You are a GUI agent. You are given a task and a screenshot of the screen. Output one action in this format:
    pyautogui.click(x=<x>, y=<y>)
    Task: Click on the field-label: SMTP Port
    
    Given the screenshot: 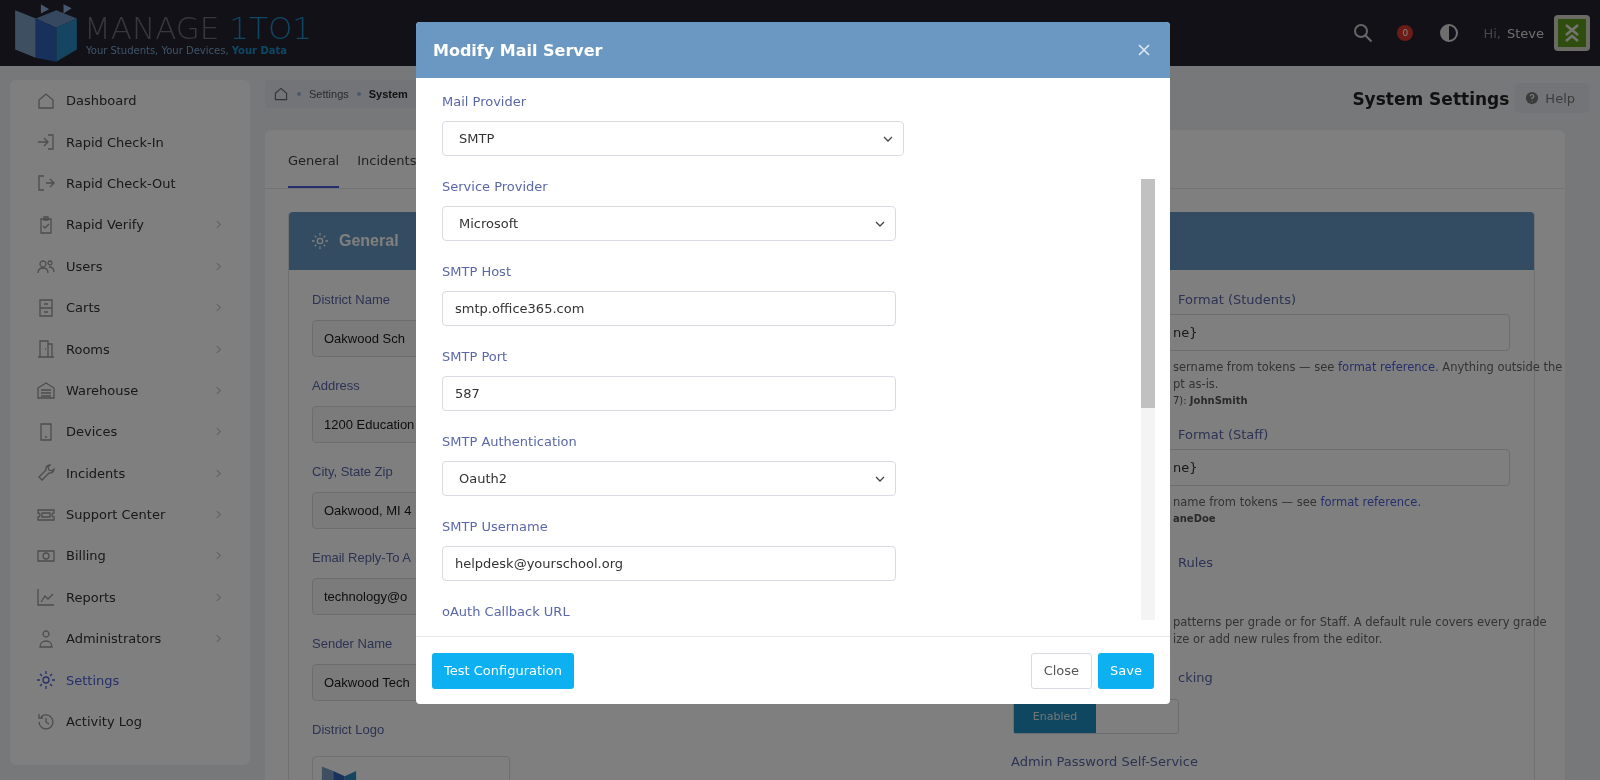 What is the action you would take?
    pyautogui.click(x=475, y=357)
    